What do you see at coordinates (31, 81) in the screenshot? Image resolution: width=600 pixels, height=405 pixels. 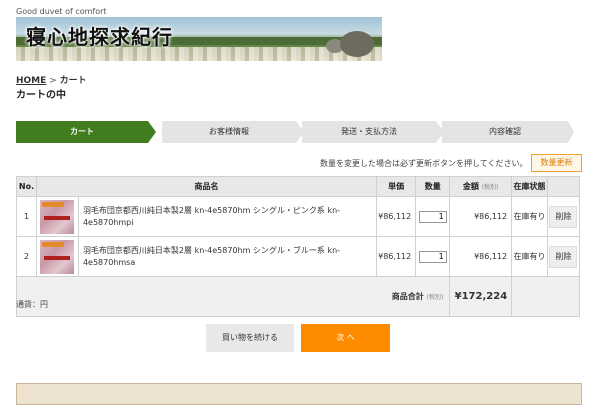 I see `breadcrumb-home-link: HOME` at bounding box center [31, 81].